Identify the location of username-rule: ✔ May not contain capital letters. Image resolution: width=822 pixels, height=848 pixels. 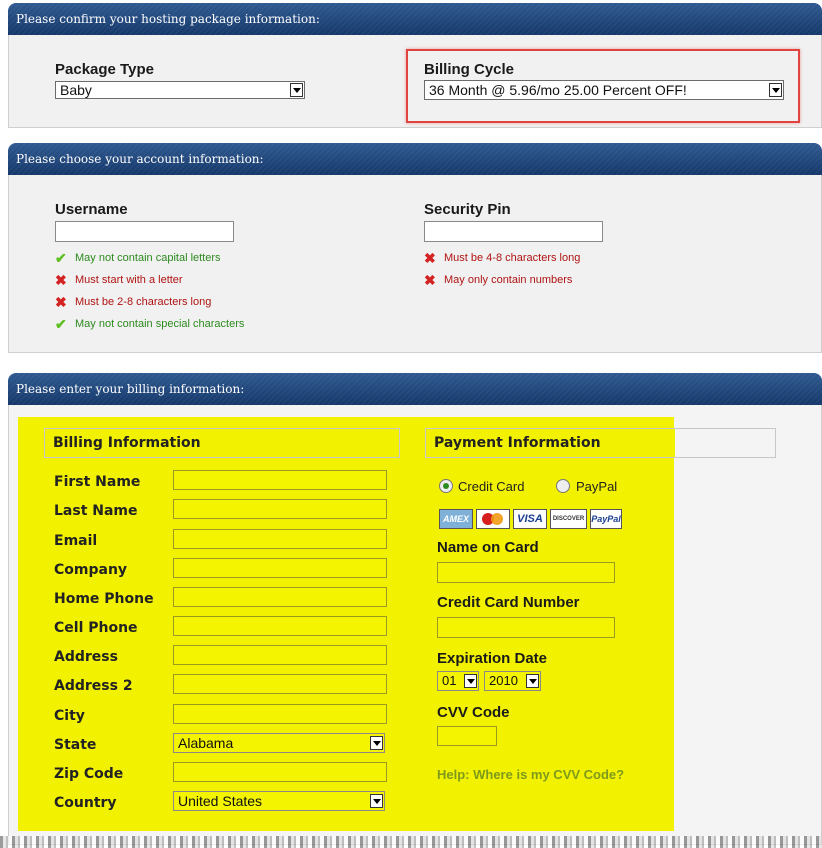
(138, 258).